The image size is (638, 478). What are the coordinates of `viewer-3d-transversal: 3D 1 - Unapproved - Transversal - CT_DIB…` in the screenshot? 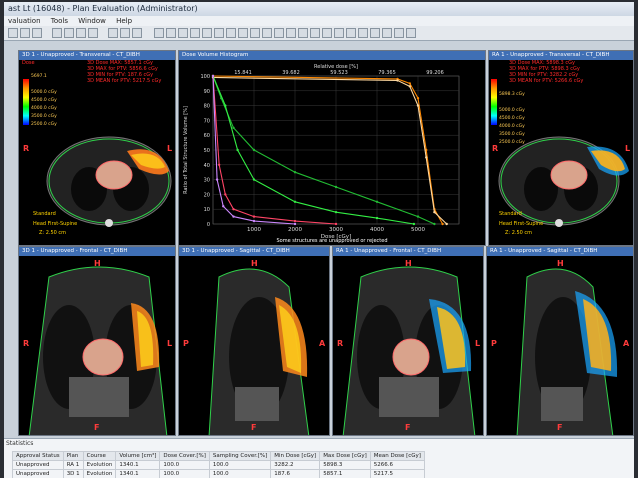 It's located at (97, 148).